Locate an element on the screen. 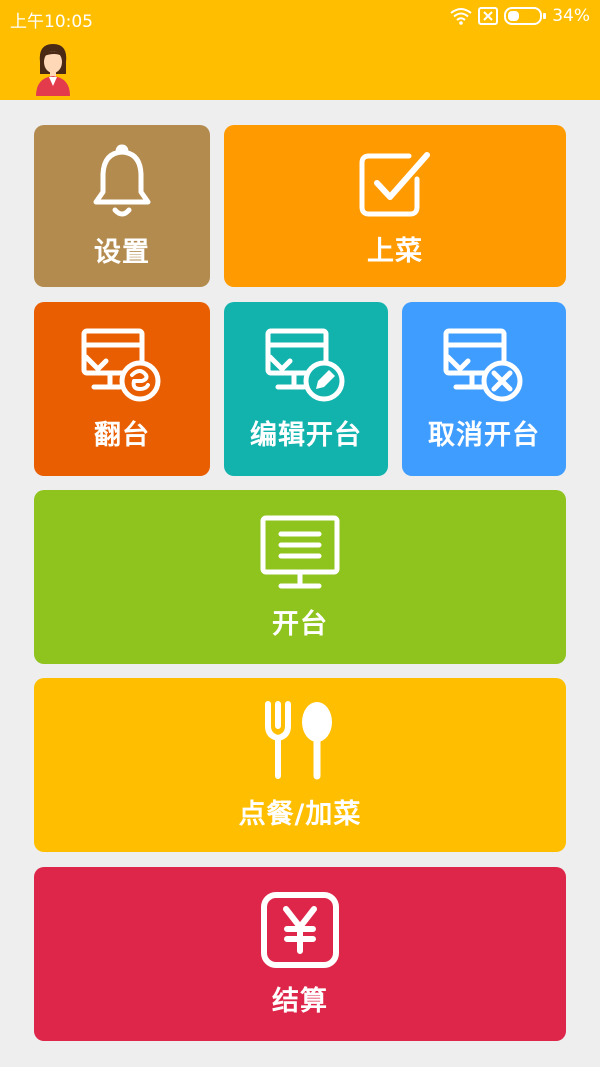  serve-dishes-label: 上菜 is located at coordinates (395, 251).